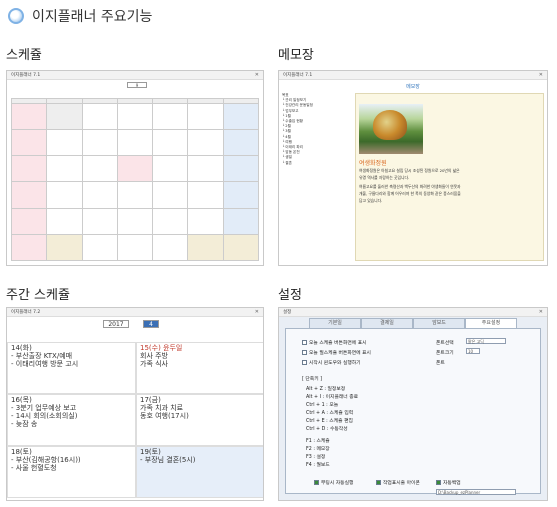 The width and height of the screenshot is (557, 507). I want to click on memo-tree-item: └ 결혼, so click(317, 163).